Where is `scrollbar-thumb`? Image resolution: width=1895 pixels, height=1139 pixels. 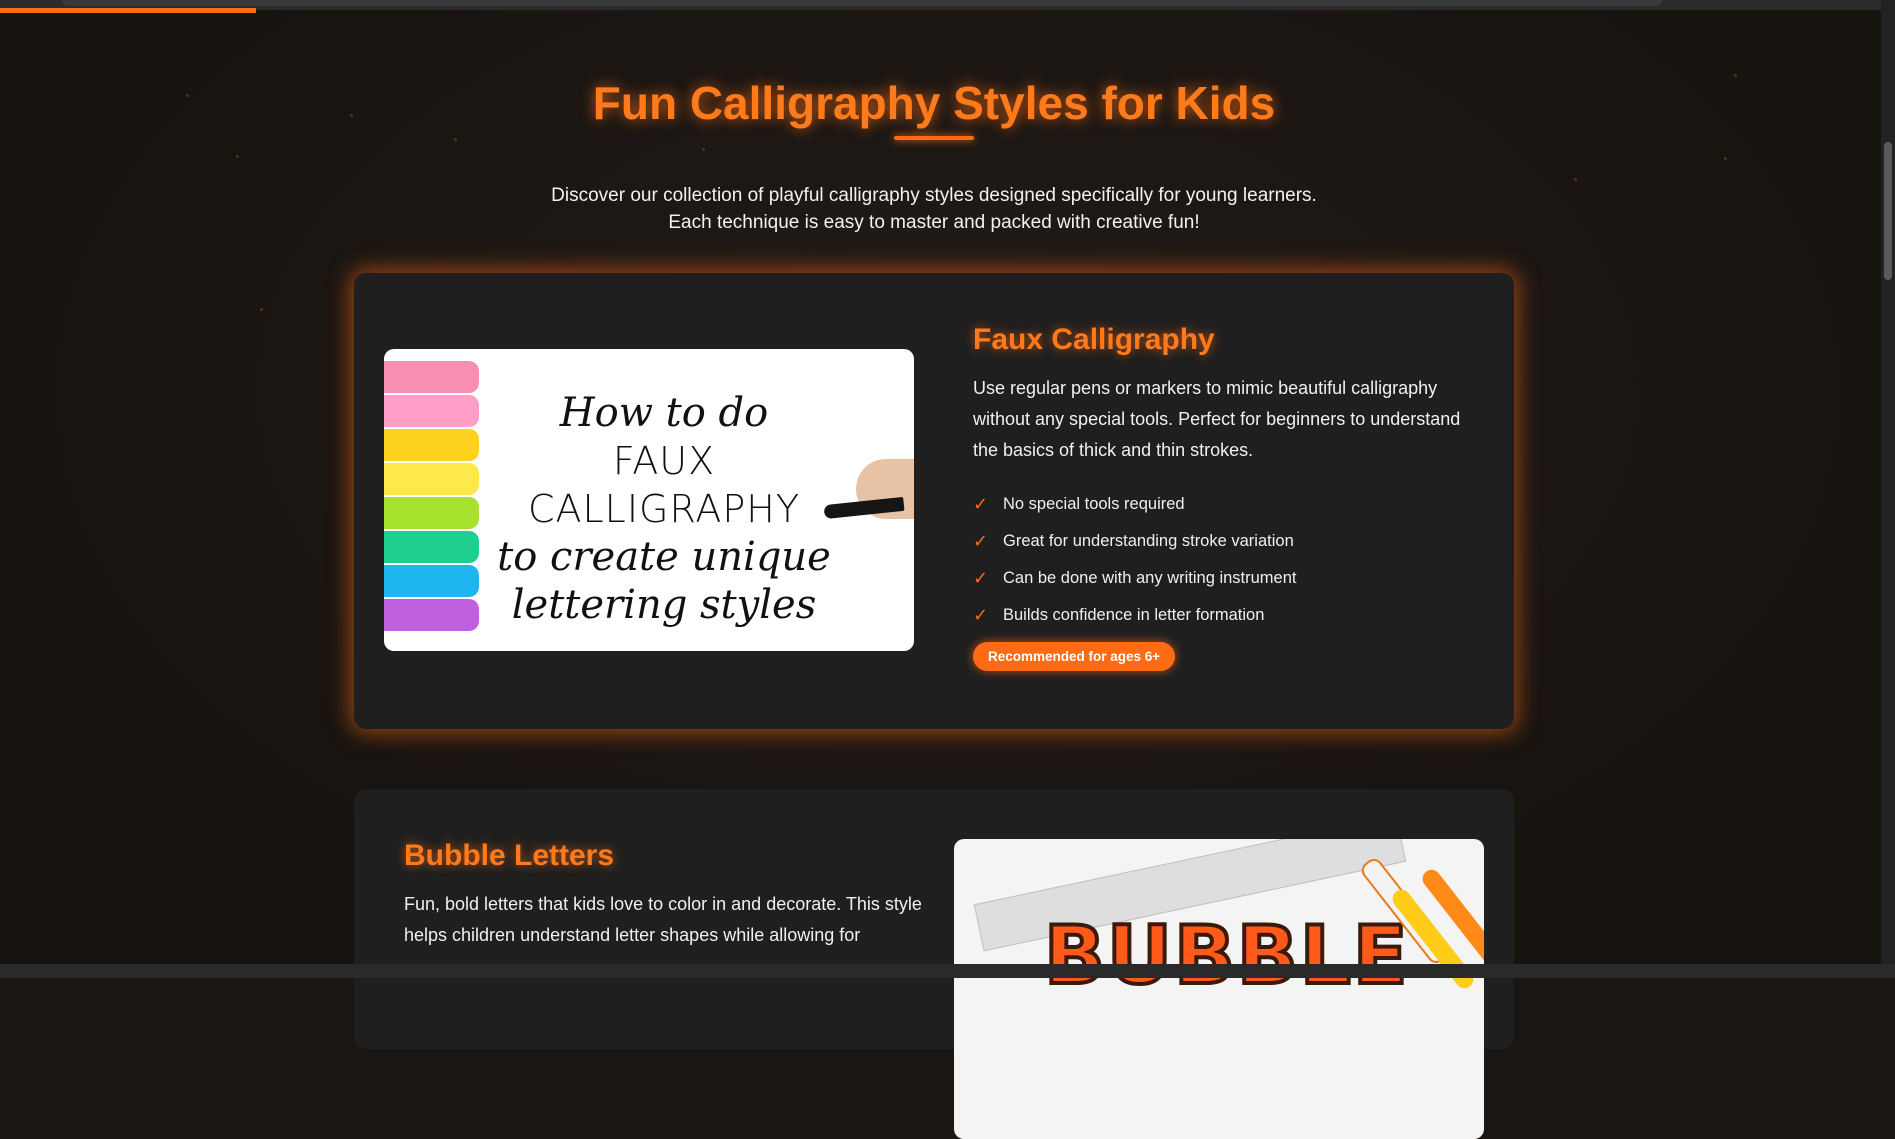
scrollbar-thumb is located at coordinates (1888, 211).